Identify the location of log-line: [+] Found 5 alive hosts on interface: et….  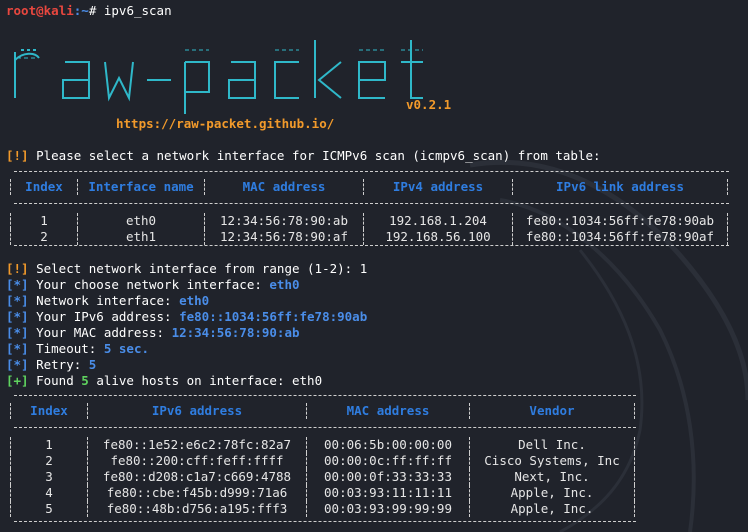
(186, 381).